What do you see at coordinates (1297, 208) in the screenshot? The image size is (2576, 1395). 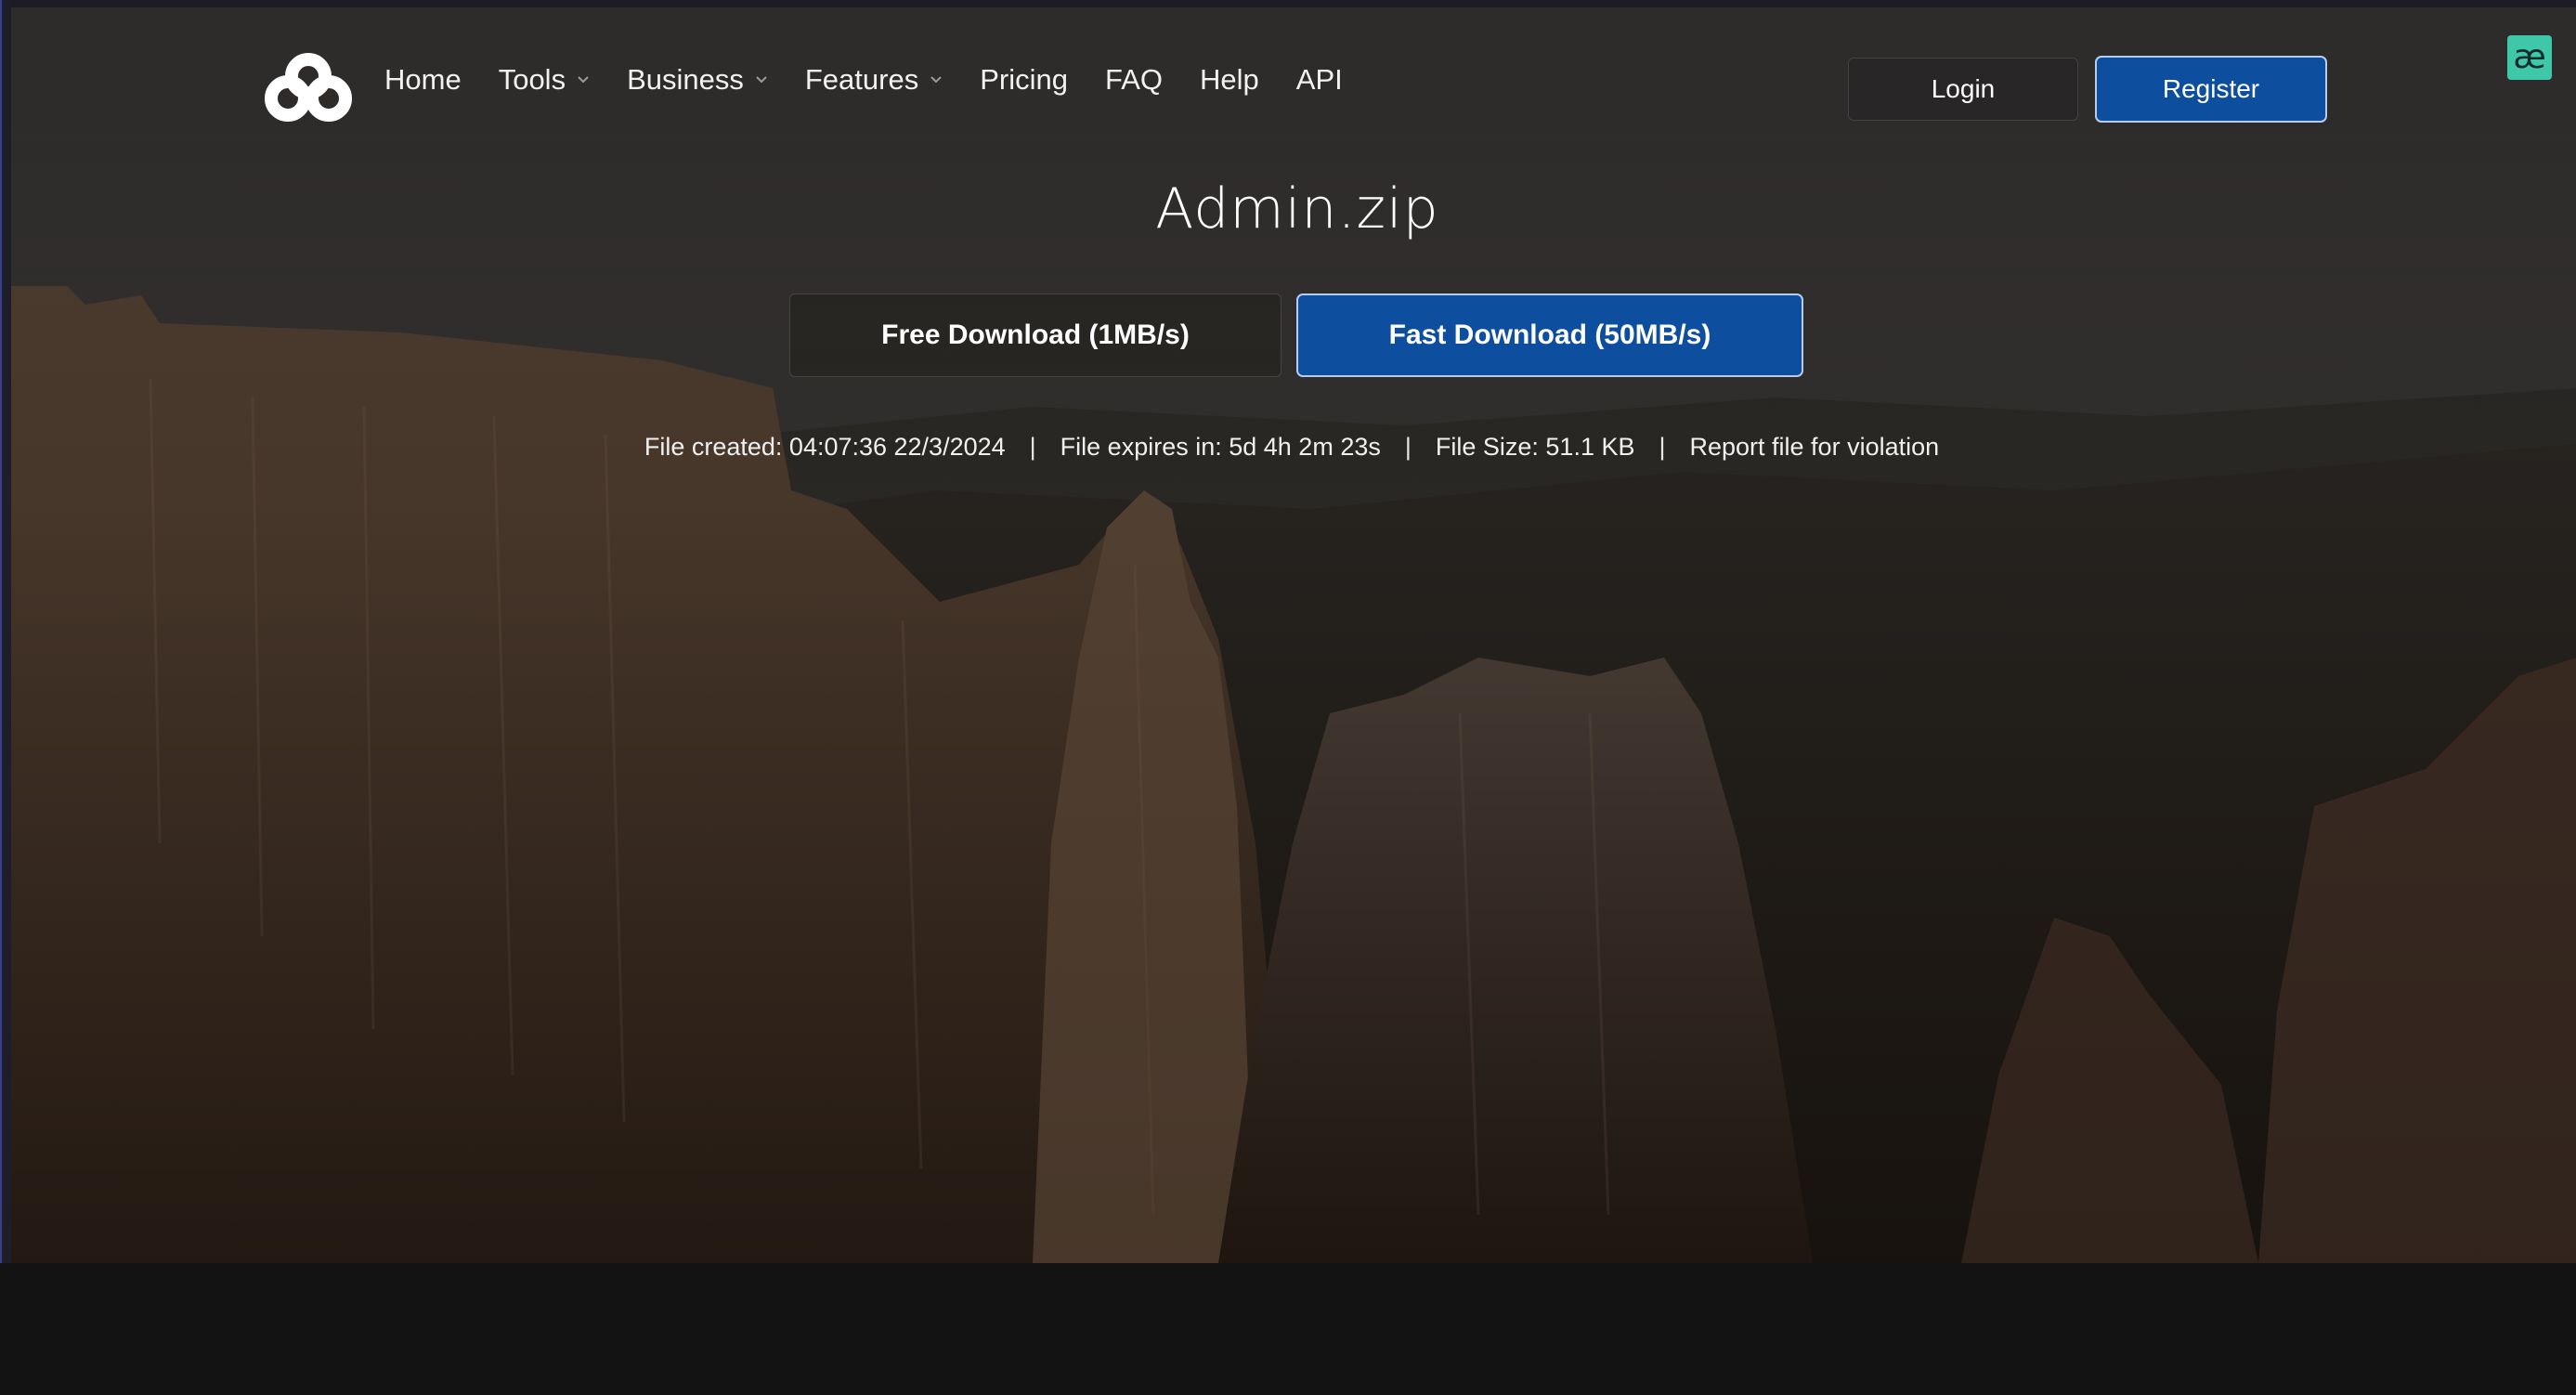 I see `file-name-title: Admin.zip` at bounding box center [1297, 208].